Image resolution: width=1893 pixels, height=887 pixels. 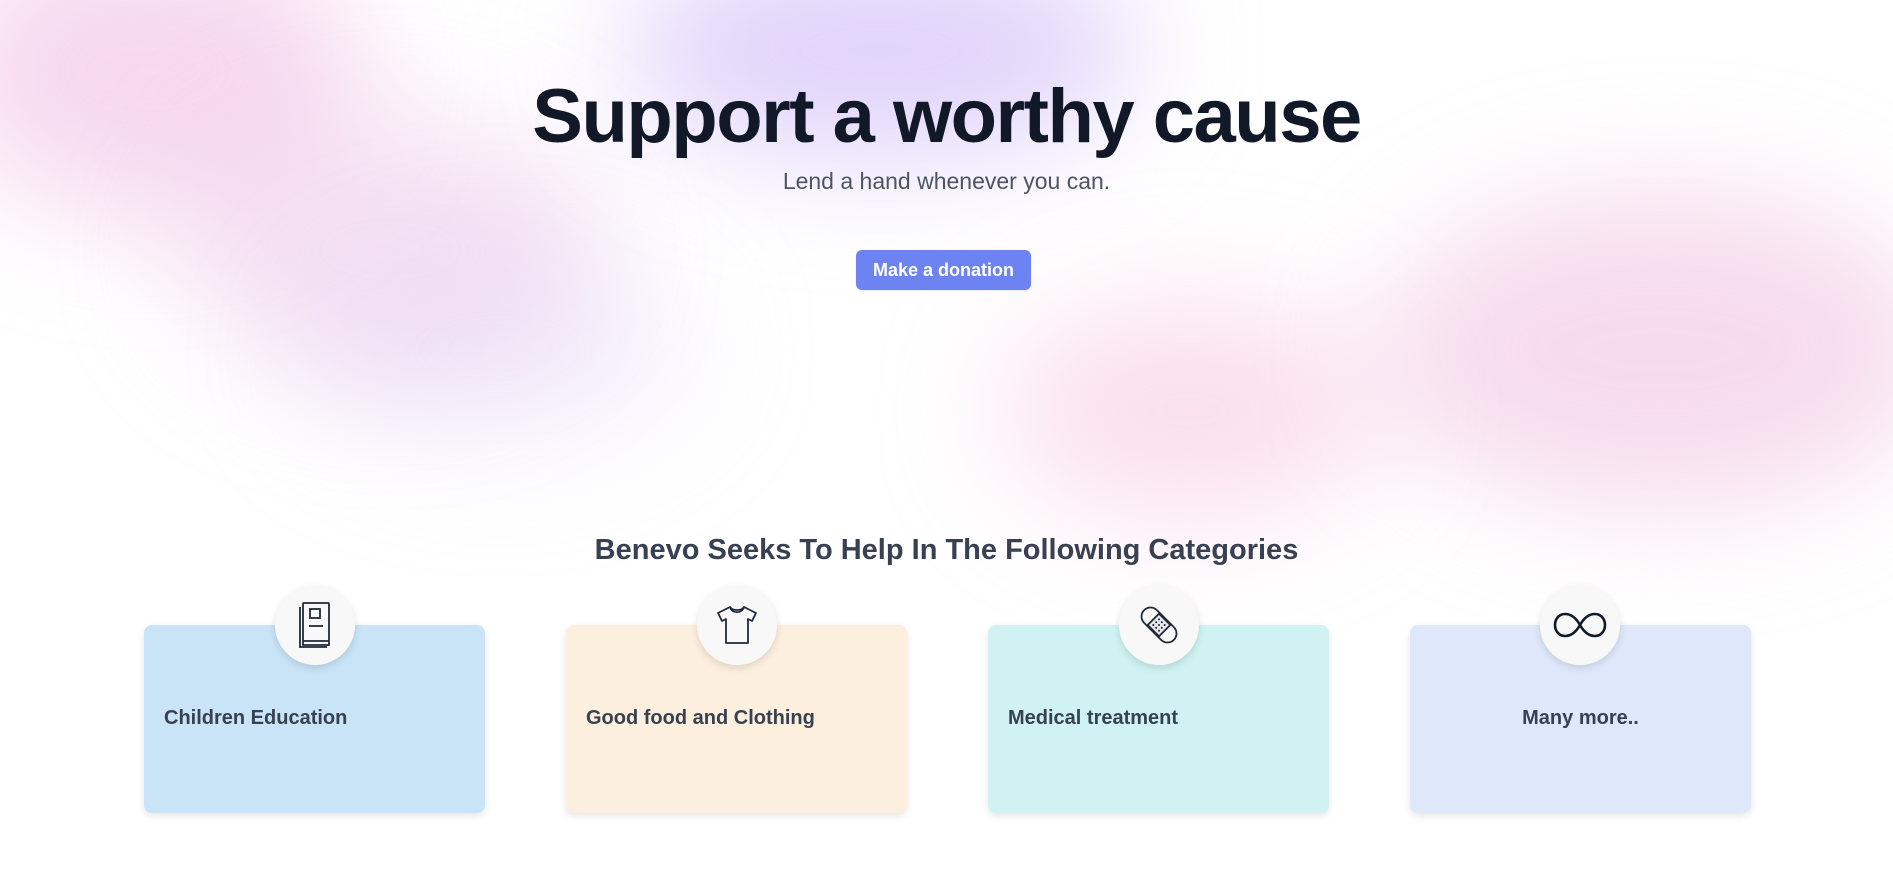 I want to click on bandage-icon, so click(x=1159, y=625).